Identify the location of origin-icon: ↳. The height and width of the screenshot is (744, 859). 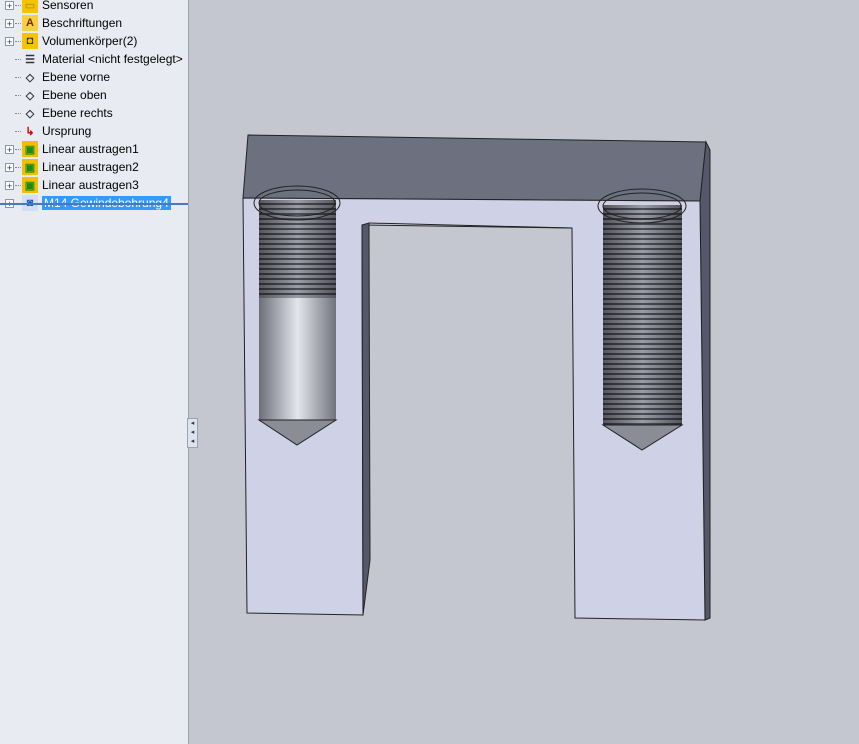
(30, 131).